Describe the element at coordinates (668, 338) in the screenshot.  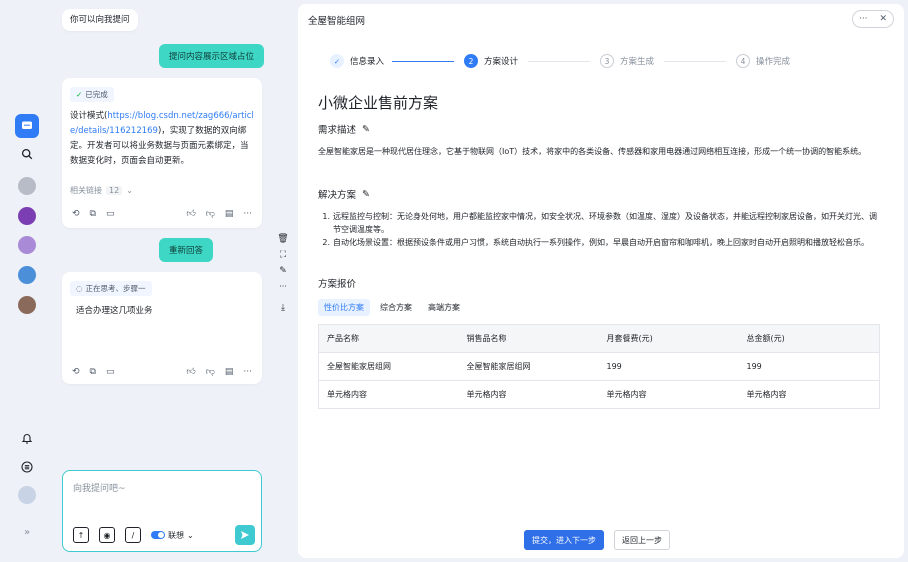
I see `col-monthly-fee: 月套餐费(元)` at that location.